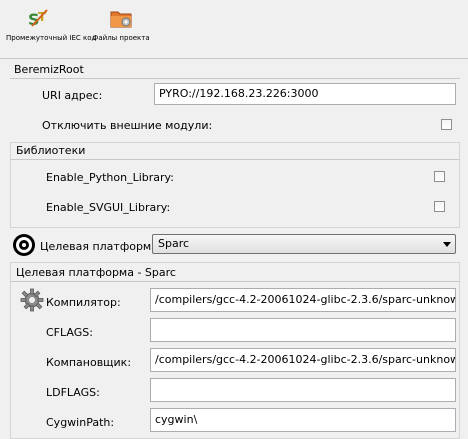  Describe the element at coordinates (51, 30) in the screenshot. I see `iec-code-button: S T Промежуточный IEC код` at that location.